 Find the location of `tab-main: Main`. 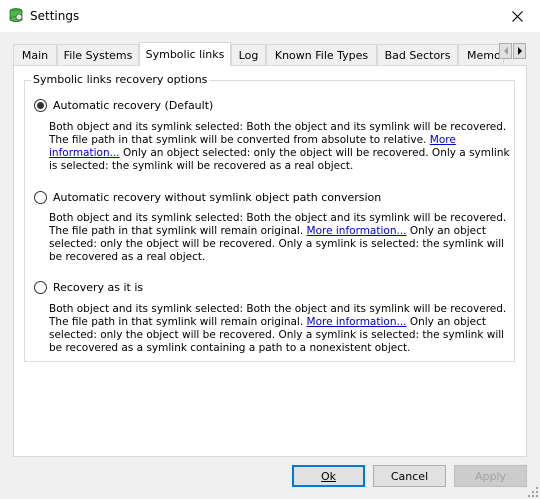

tab-main: Main is located at coordinates (35, 54).